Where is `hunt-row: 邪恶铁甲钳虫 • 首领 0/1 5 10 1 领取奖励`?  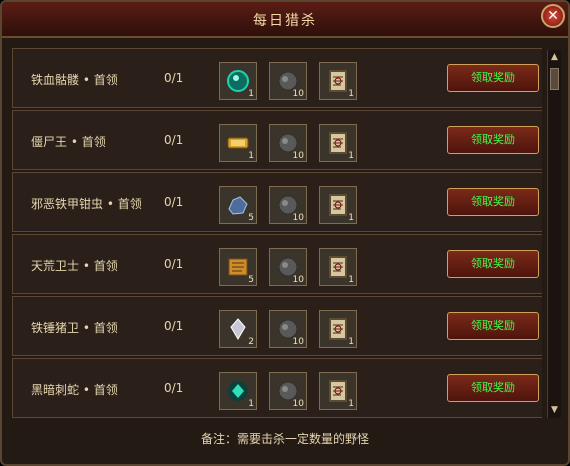 hunt-row: 邪恶铁甲钳虫 • 首领 0/1 5 10 1 领取奖励 is located at coordinates (277, 202).